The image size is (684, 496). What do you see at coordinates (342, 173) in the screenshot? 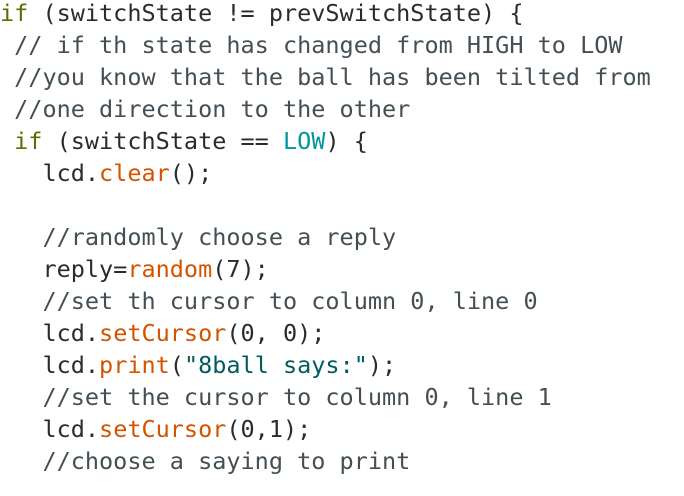
I see `code-line: lcd.clear();` at bounding box center [342, 173].